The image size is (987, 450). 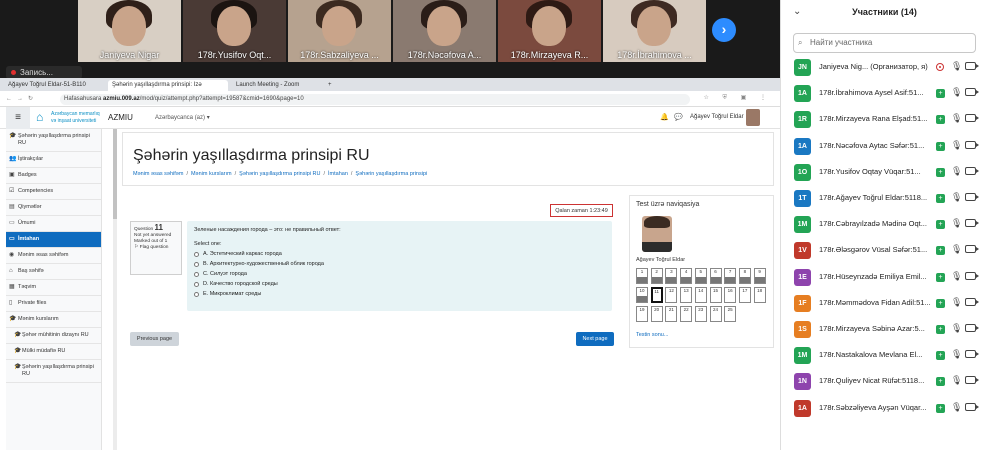 I want to click on question-nav-button: 14, so click(x=700, y=295).